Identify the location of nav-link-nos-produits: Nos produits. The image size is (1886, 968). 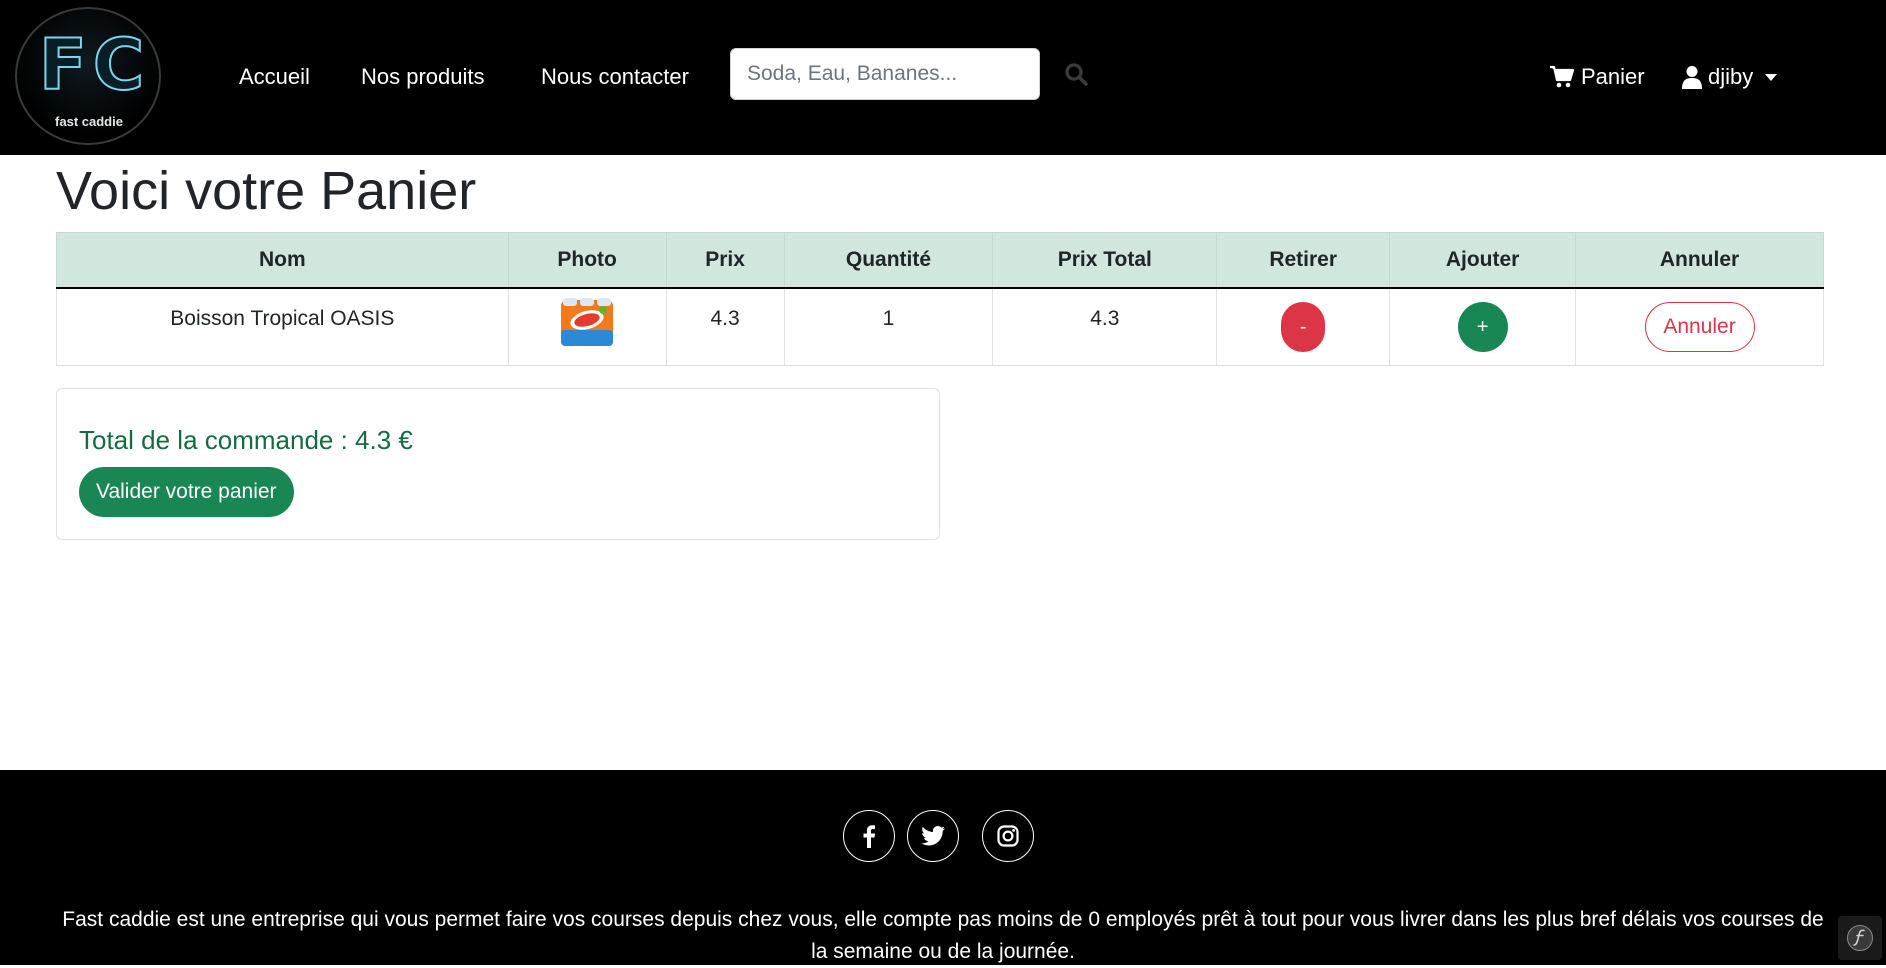
(423, 77).